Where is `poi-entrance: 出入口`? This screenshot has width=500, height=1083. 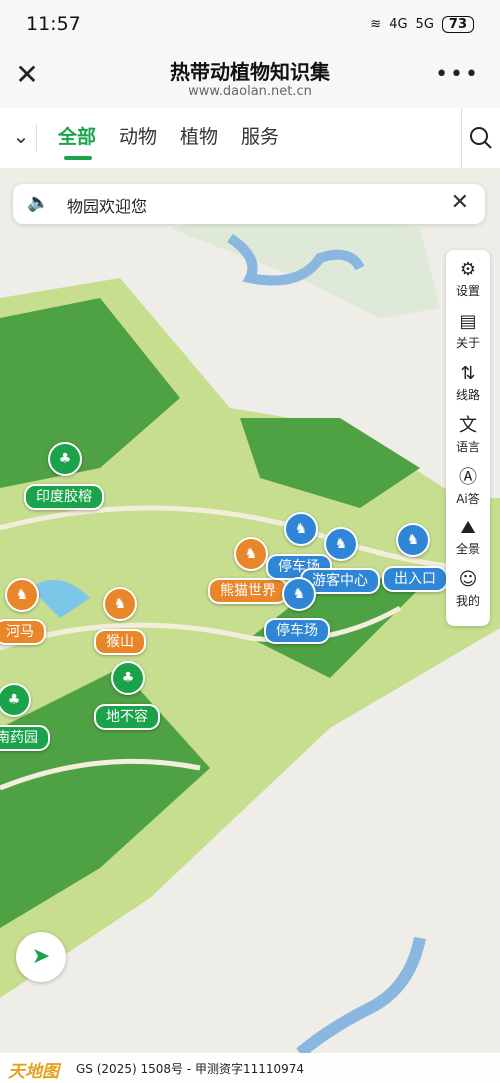 poi-entrance: 出入口 is located at coordinates (415, 579).